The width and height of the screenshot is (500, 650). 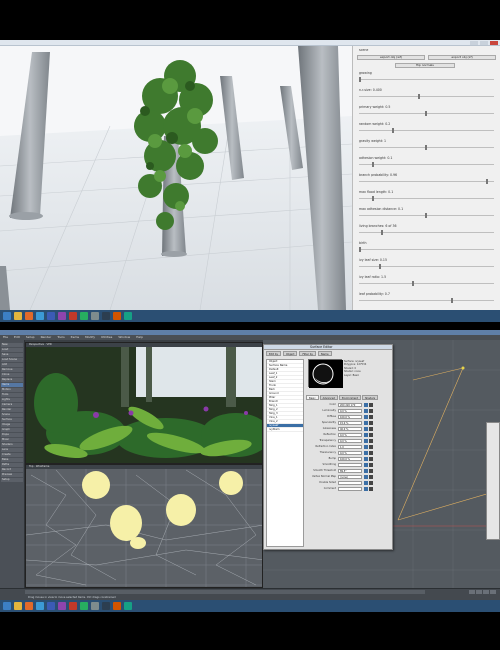 I want to click on toolbar-button: Motion, so click(x=12, y=390).